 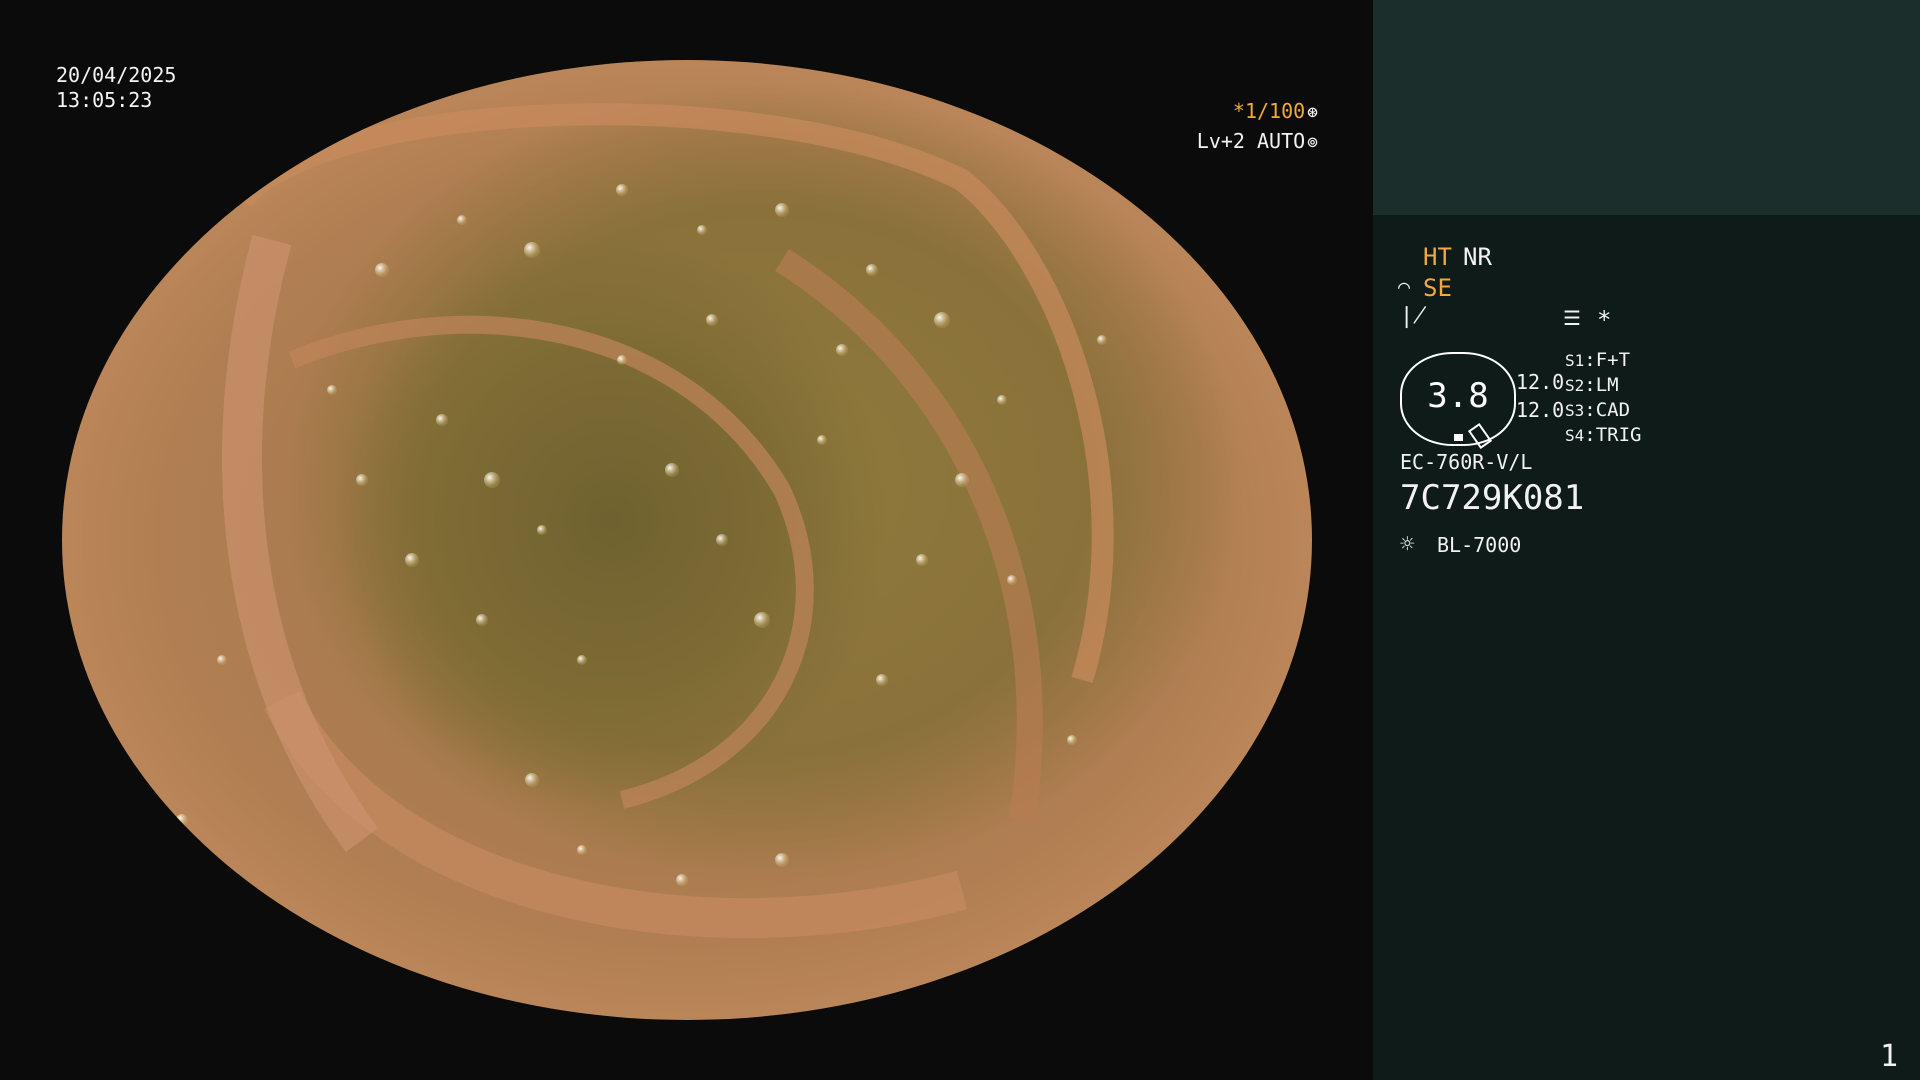 What do you see at coordinates (1888, 1056) in the screenshot?
I see `page-number: 1` at bounding box center [1888, 1056].